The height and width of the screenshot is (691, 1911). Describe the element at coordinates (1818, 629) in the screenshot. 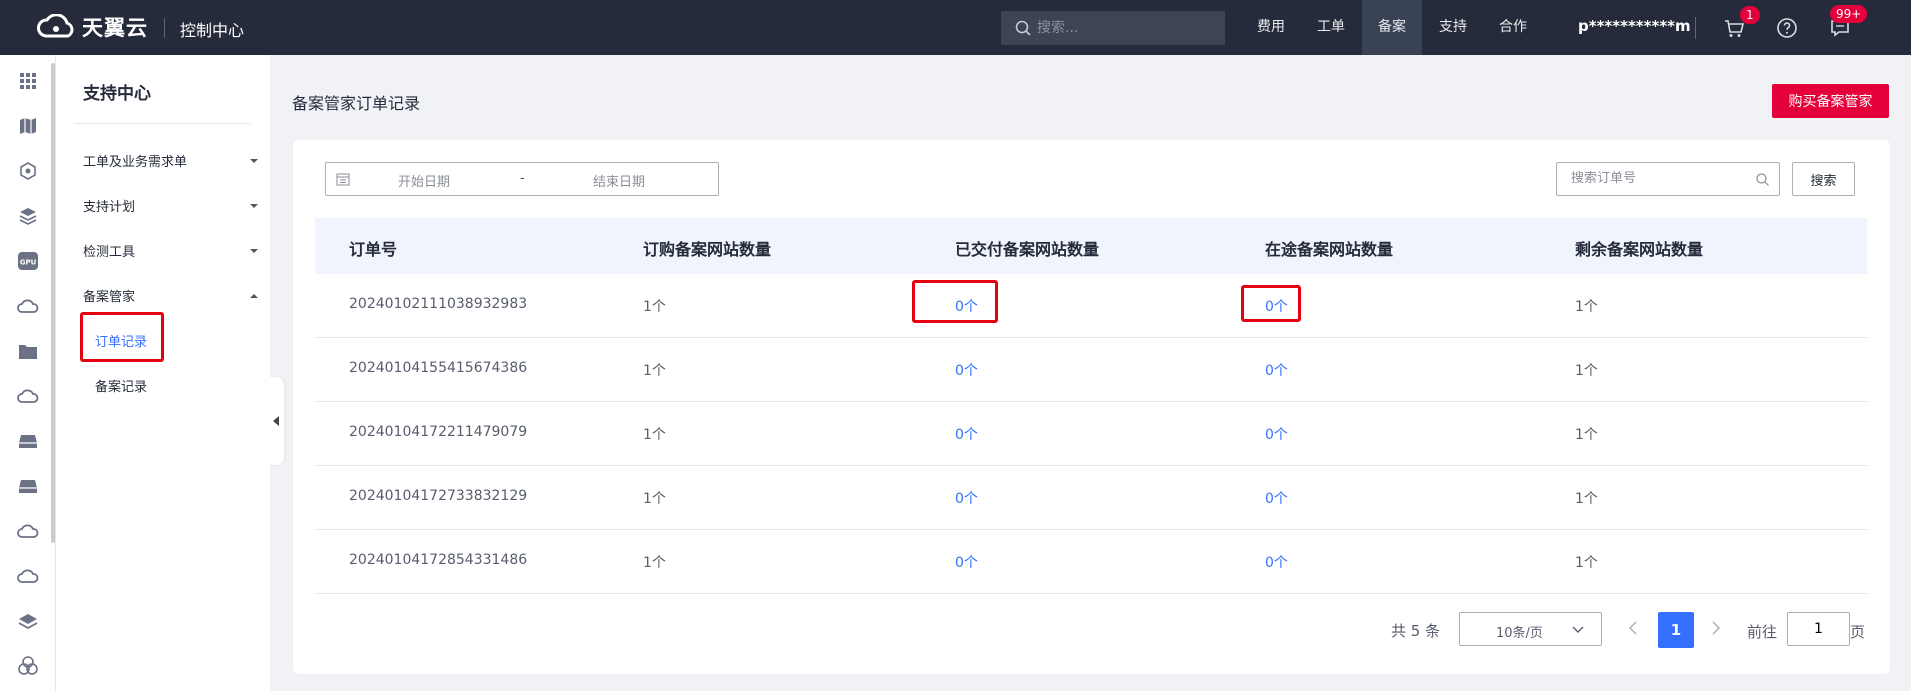

I see `goto-page-input` at that location.